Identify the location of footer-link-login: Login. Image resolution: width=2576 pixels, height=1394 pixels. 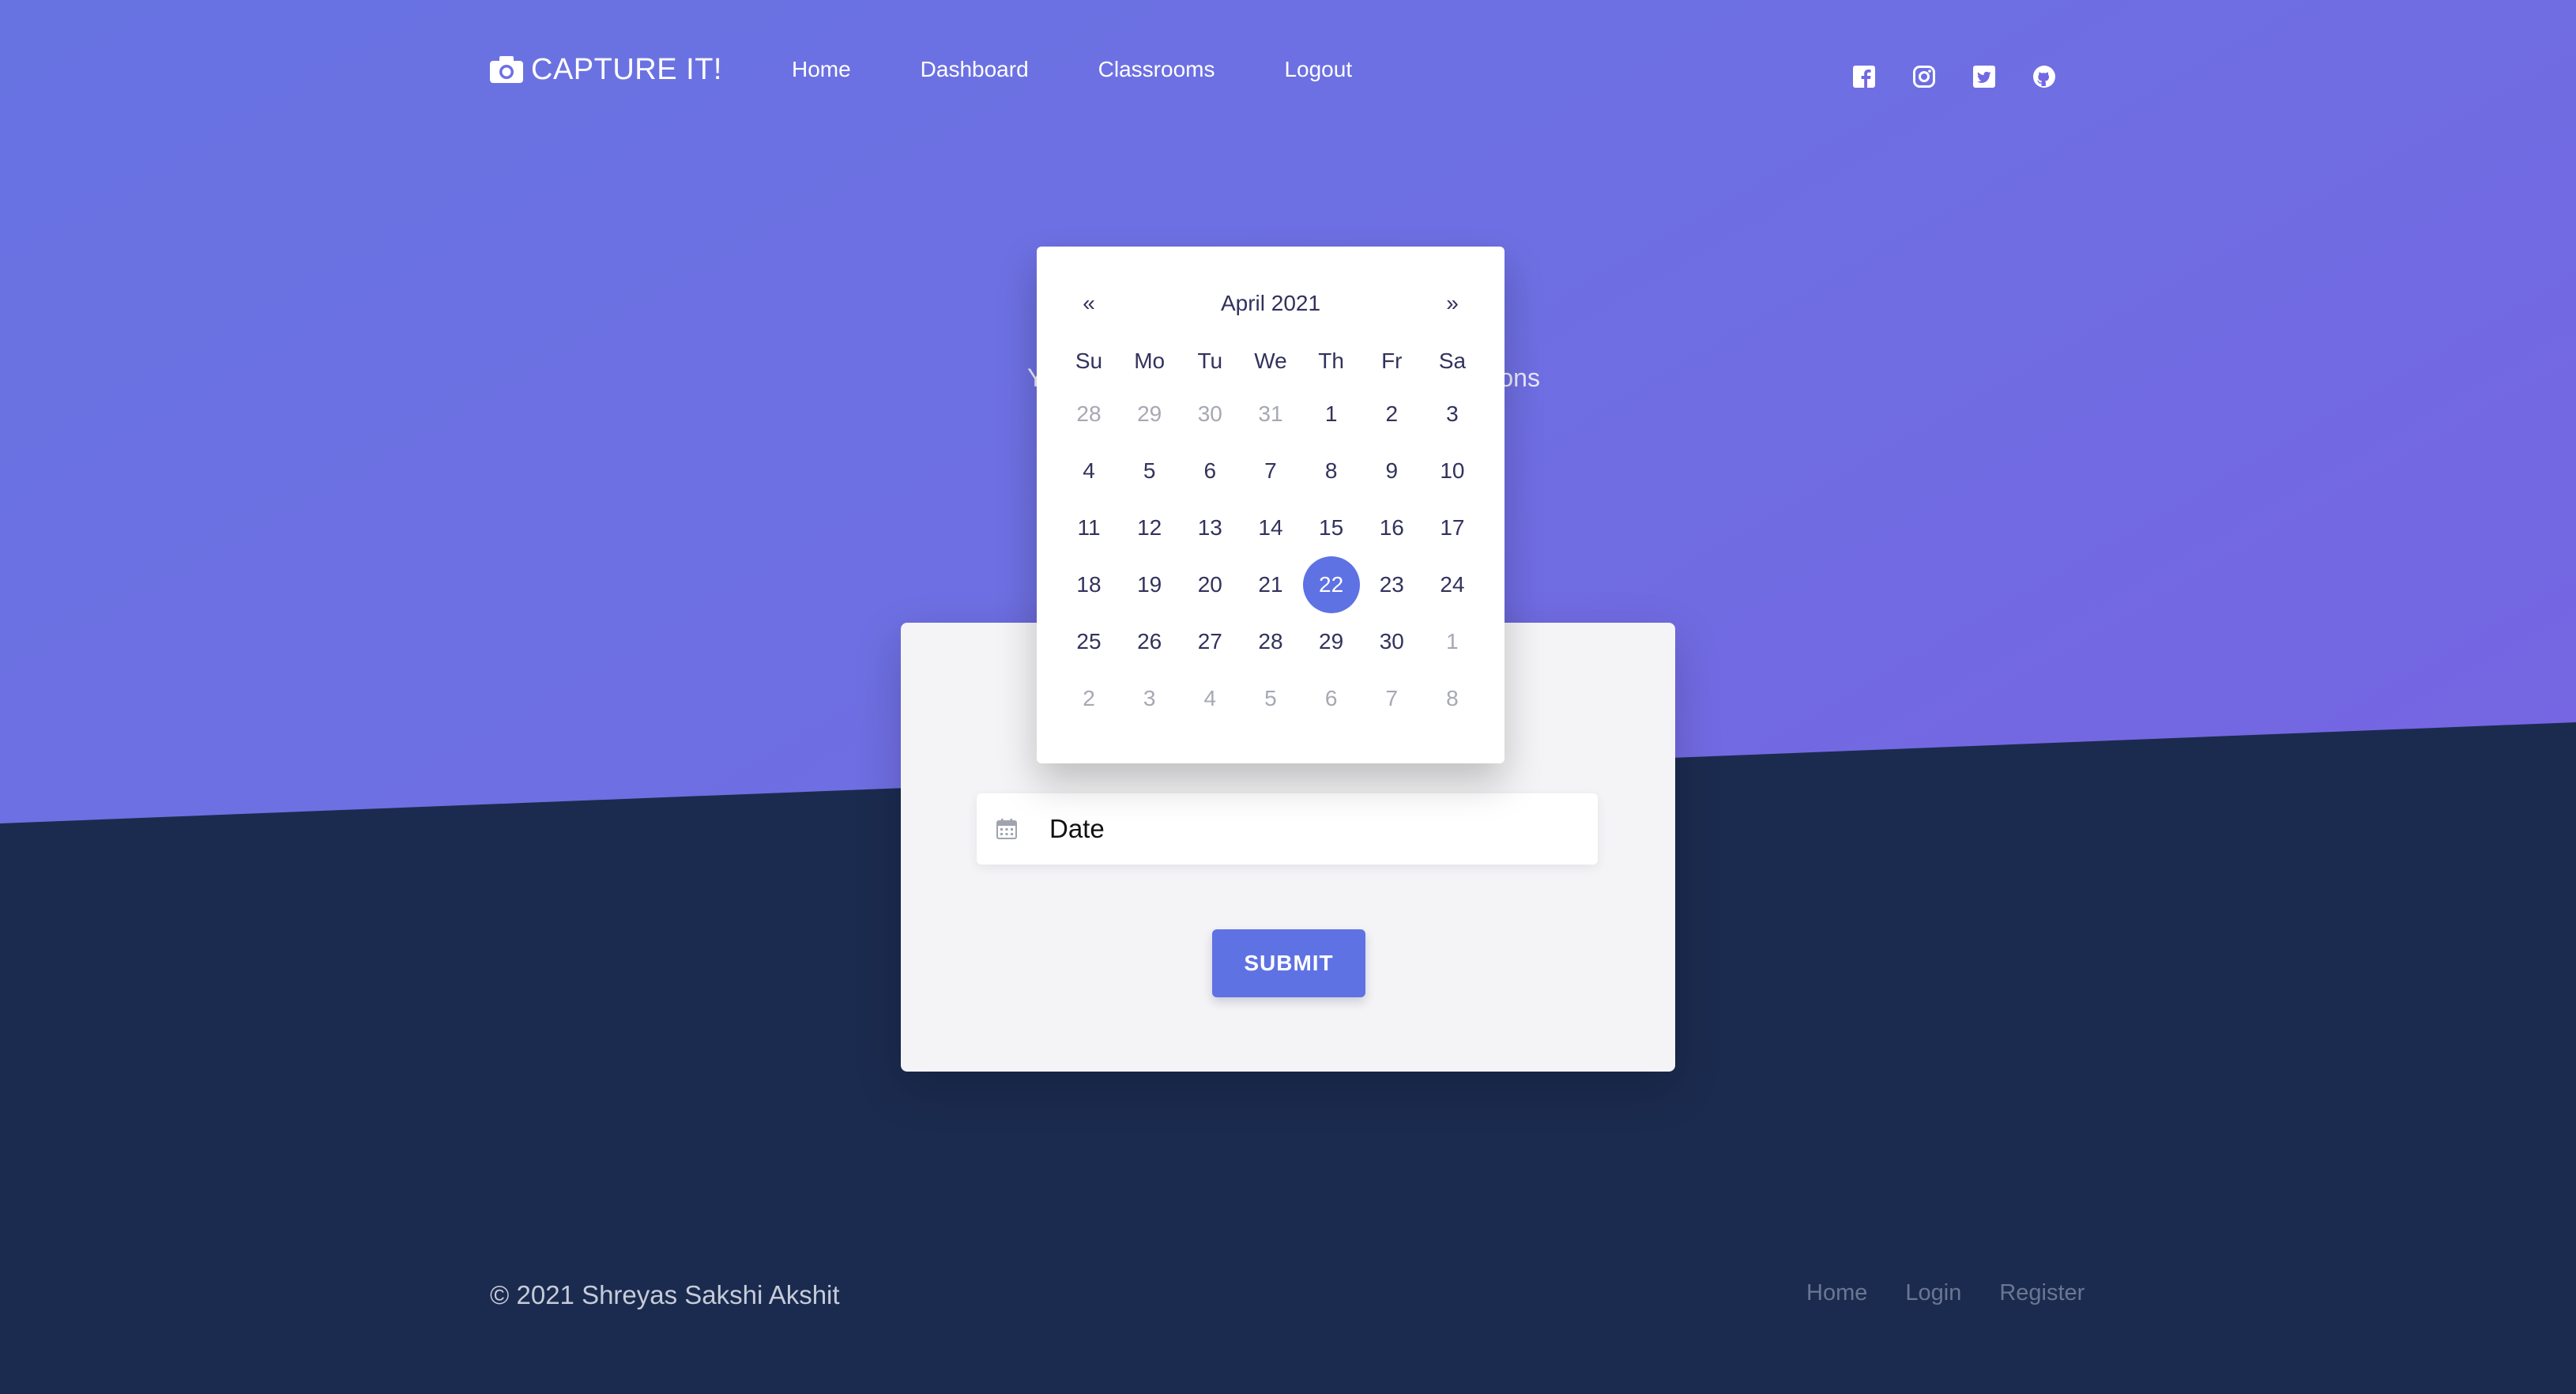
(1933, 1293).